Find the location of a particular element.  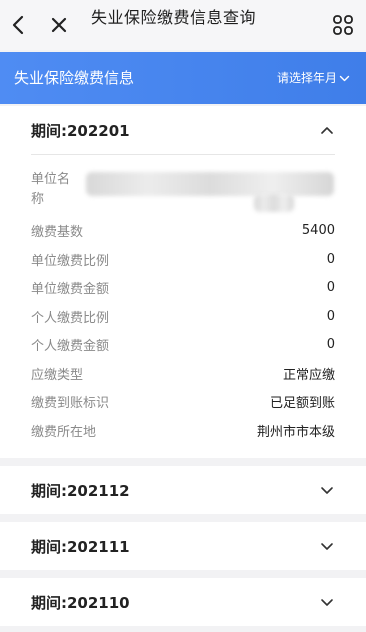

chevron-up-icon is located at coordinates (327, 130).